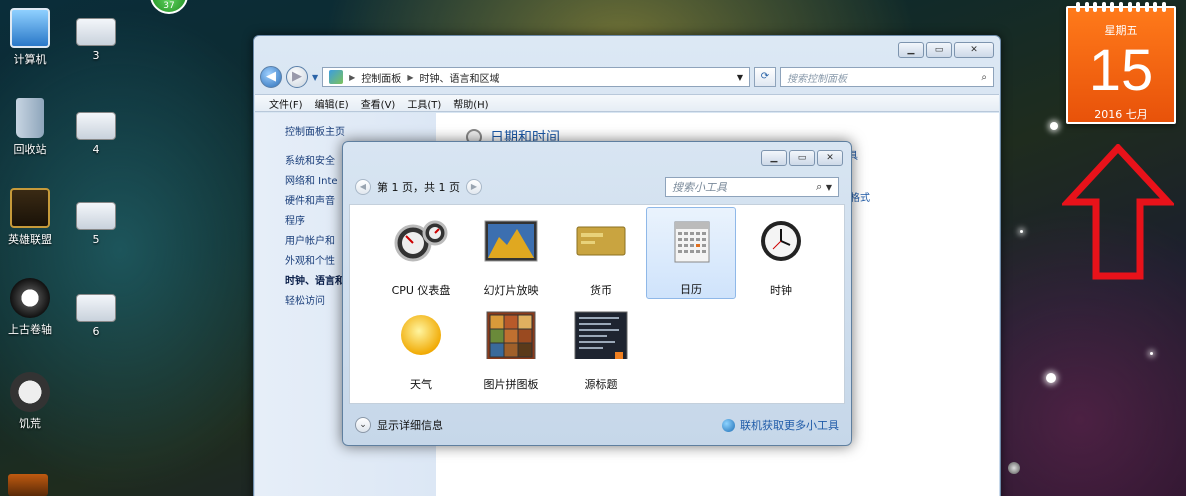  What do you see at coordinates (1121, 30) in the screenshot?
I see `calendar-weekday: 星期五` at bounding box center [1121, 30].